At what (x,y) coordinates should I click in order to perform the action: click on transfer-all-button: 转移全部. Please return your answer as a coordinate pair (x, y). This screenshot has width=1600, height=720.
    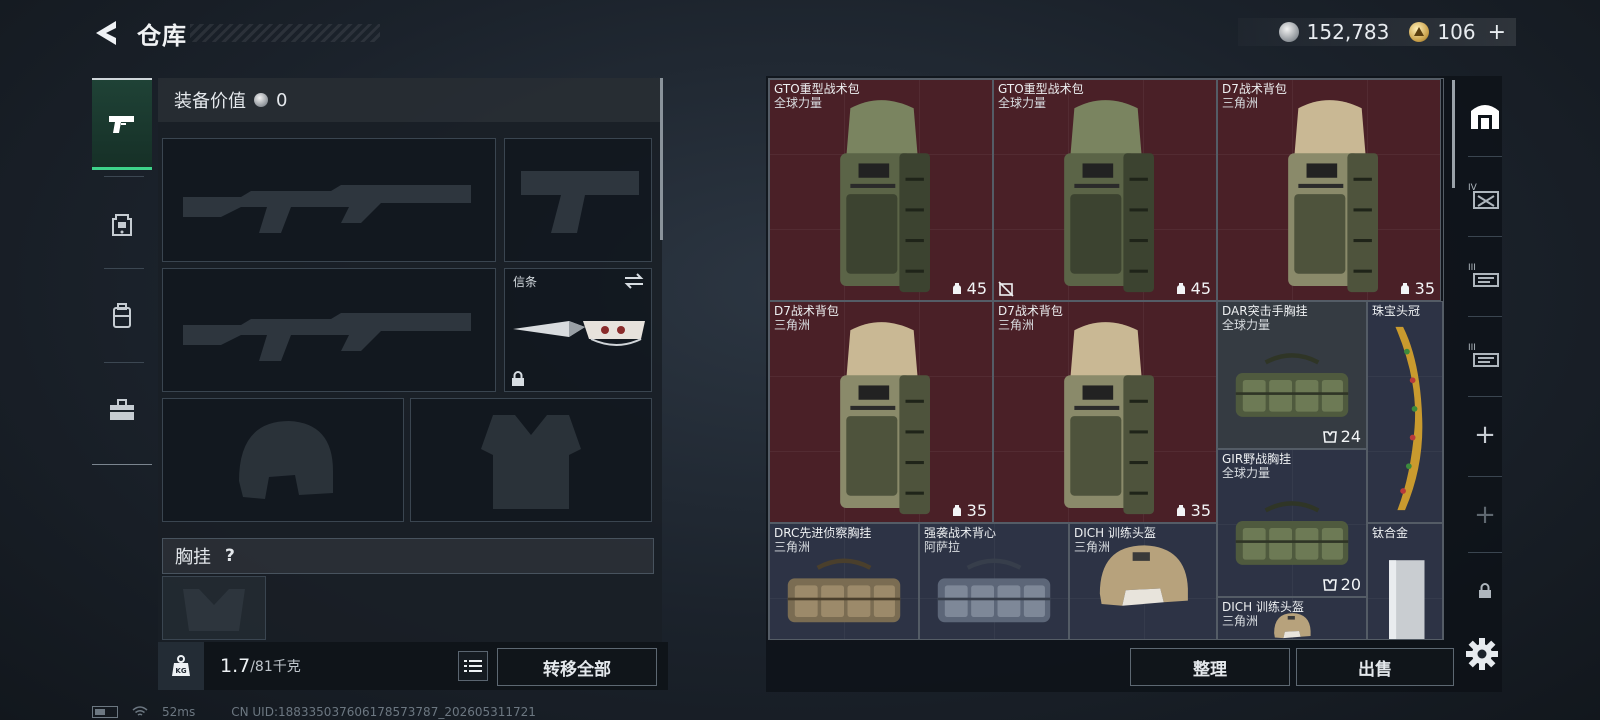
    Looking at the image, I should click on (577, 667).